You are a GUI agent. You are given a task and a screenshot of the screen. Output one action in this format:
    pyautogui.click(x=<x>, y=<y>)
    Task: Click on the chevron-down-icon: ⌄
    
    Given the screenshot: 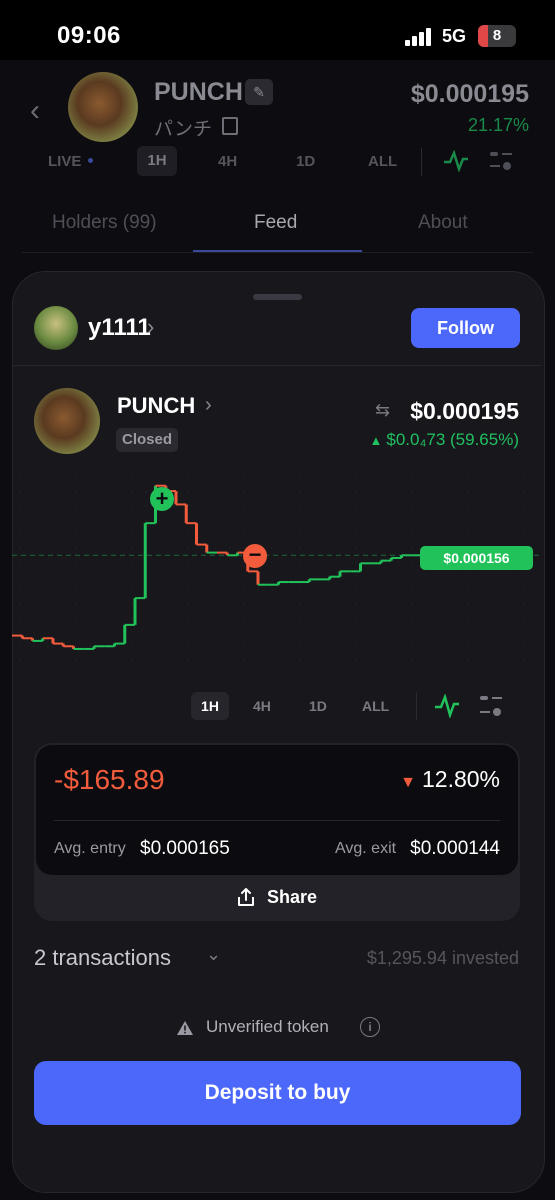 What is the action you would take?
    pyautogui.click(x=213, y=954)
    